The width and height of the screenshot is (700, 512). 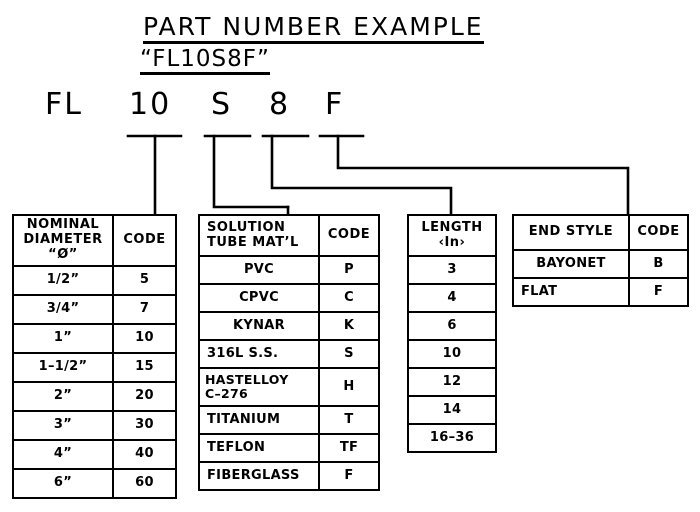 I want to click on cell-diameter: 6”, so click(x=63, y=483).